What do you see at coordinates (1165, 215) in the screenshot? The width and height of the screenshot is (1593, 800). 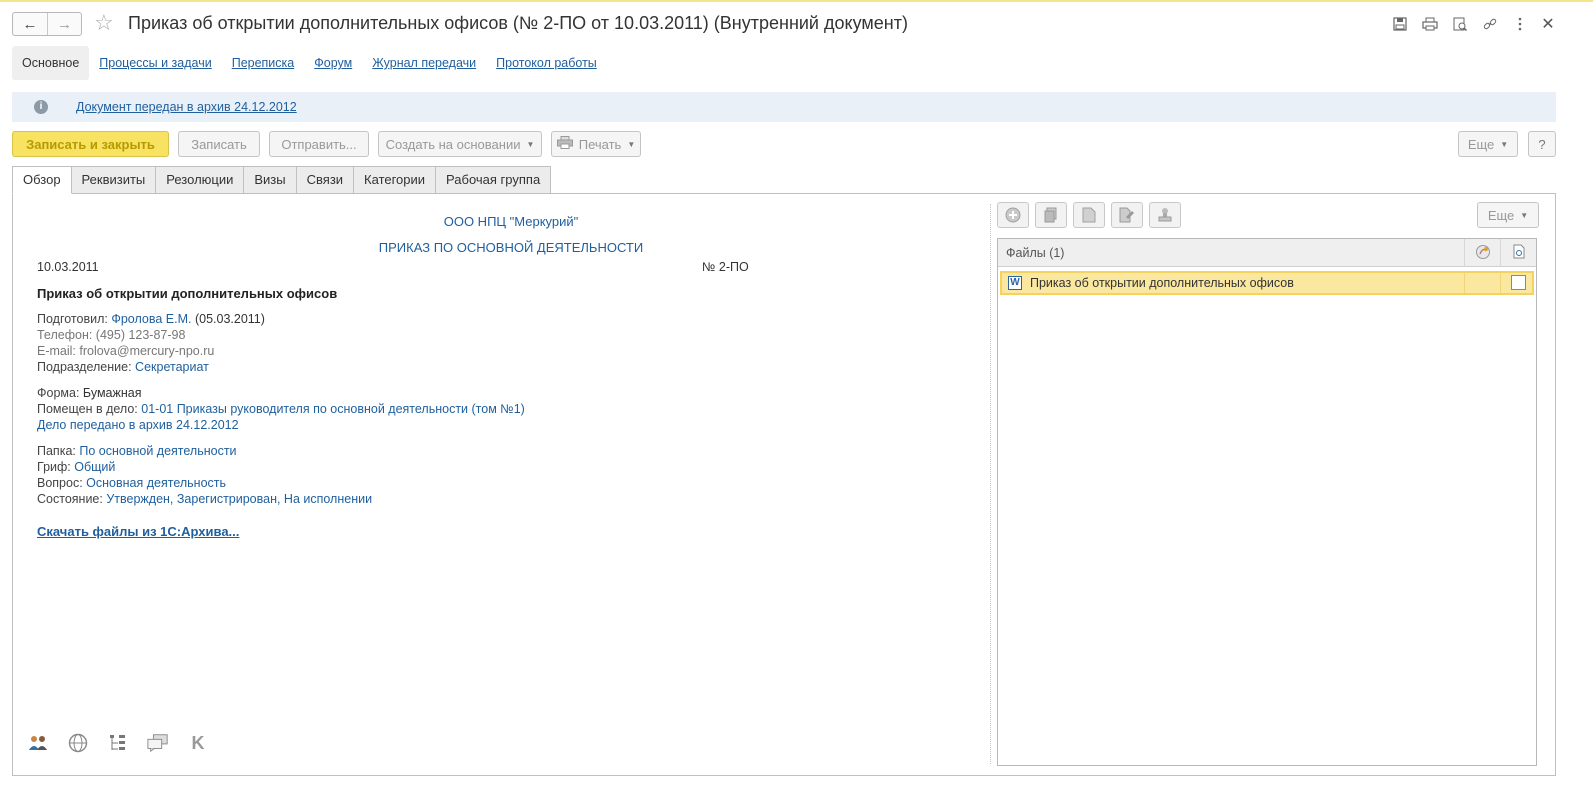 I see `stamp-file-button` at bounding box center [1165, 215].